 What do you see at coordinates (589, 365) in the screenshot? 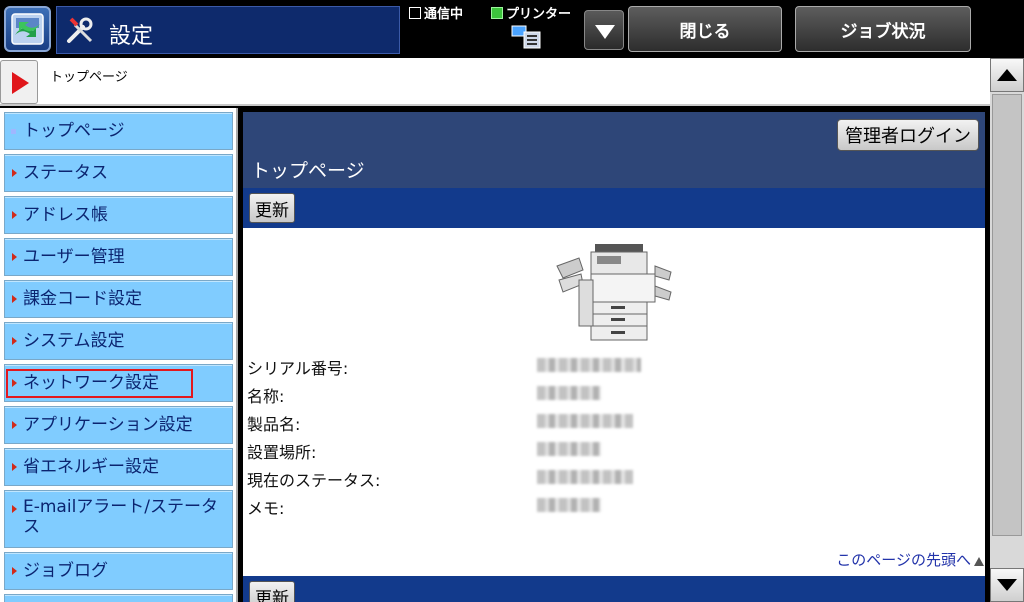
I see `redacted-serial` at bounding box center [589, 365].